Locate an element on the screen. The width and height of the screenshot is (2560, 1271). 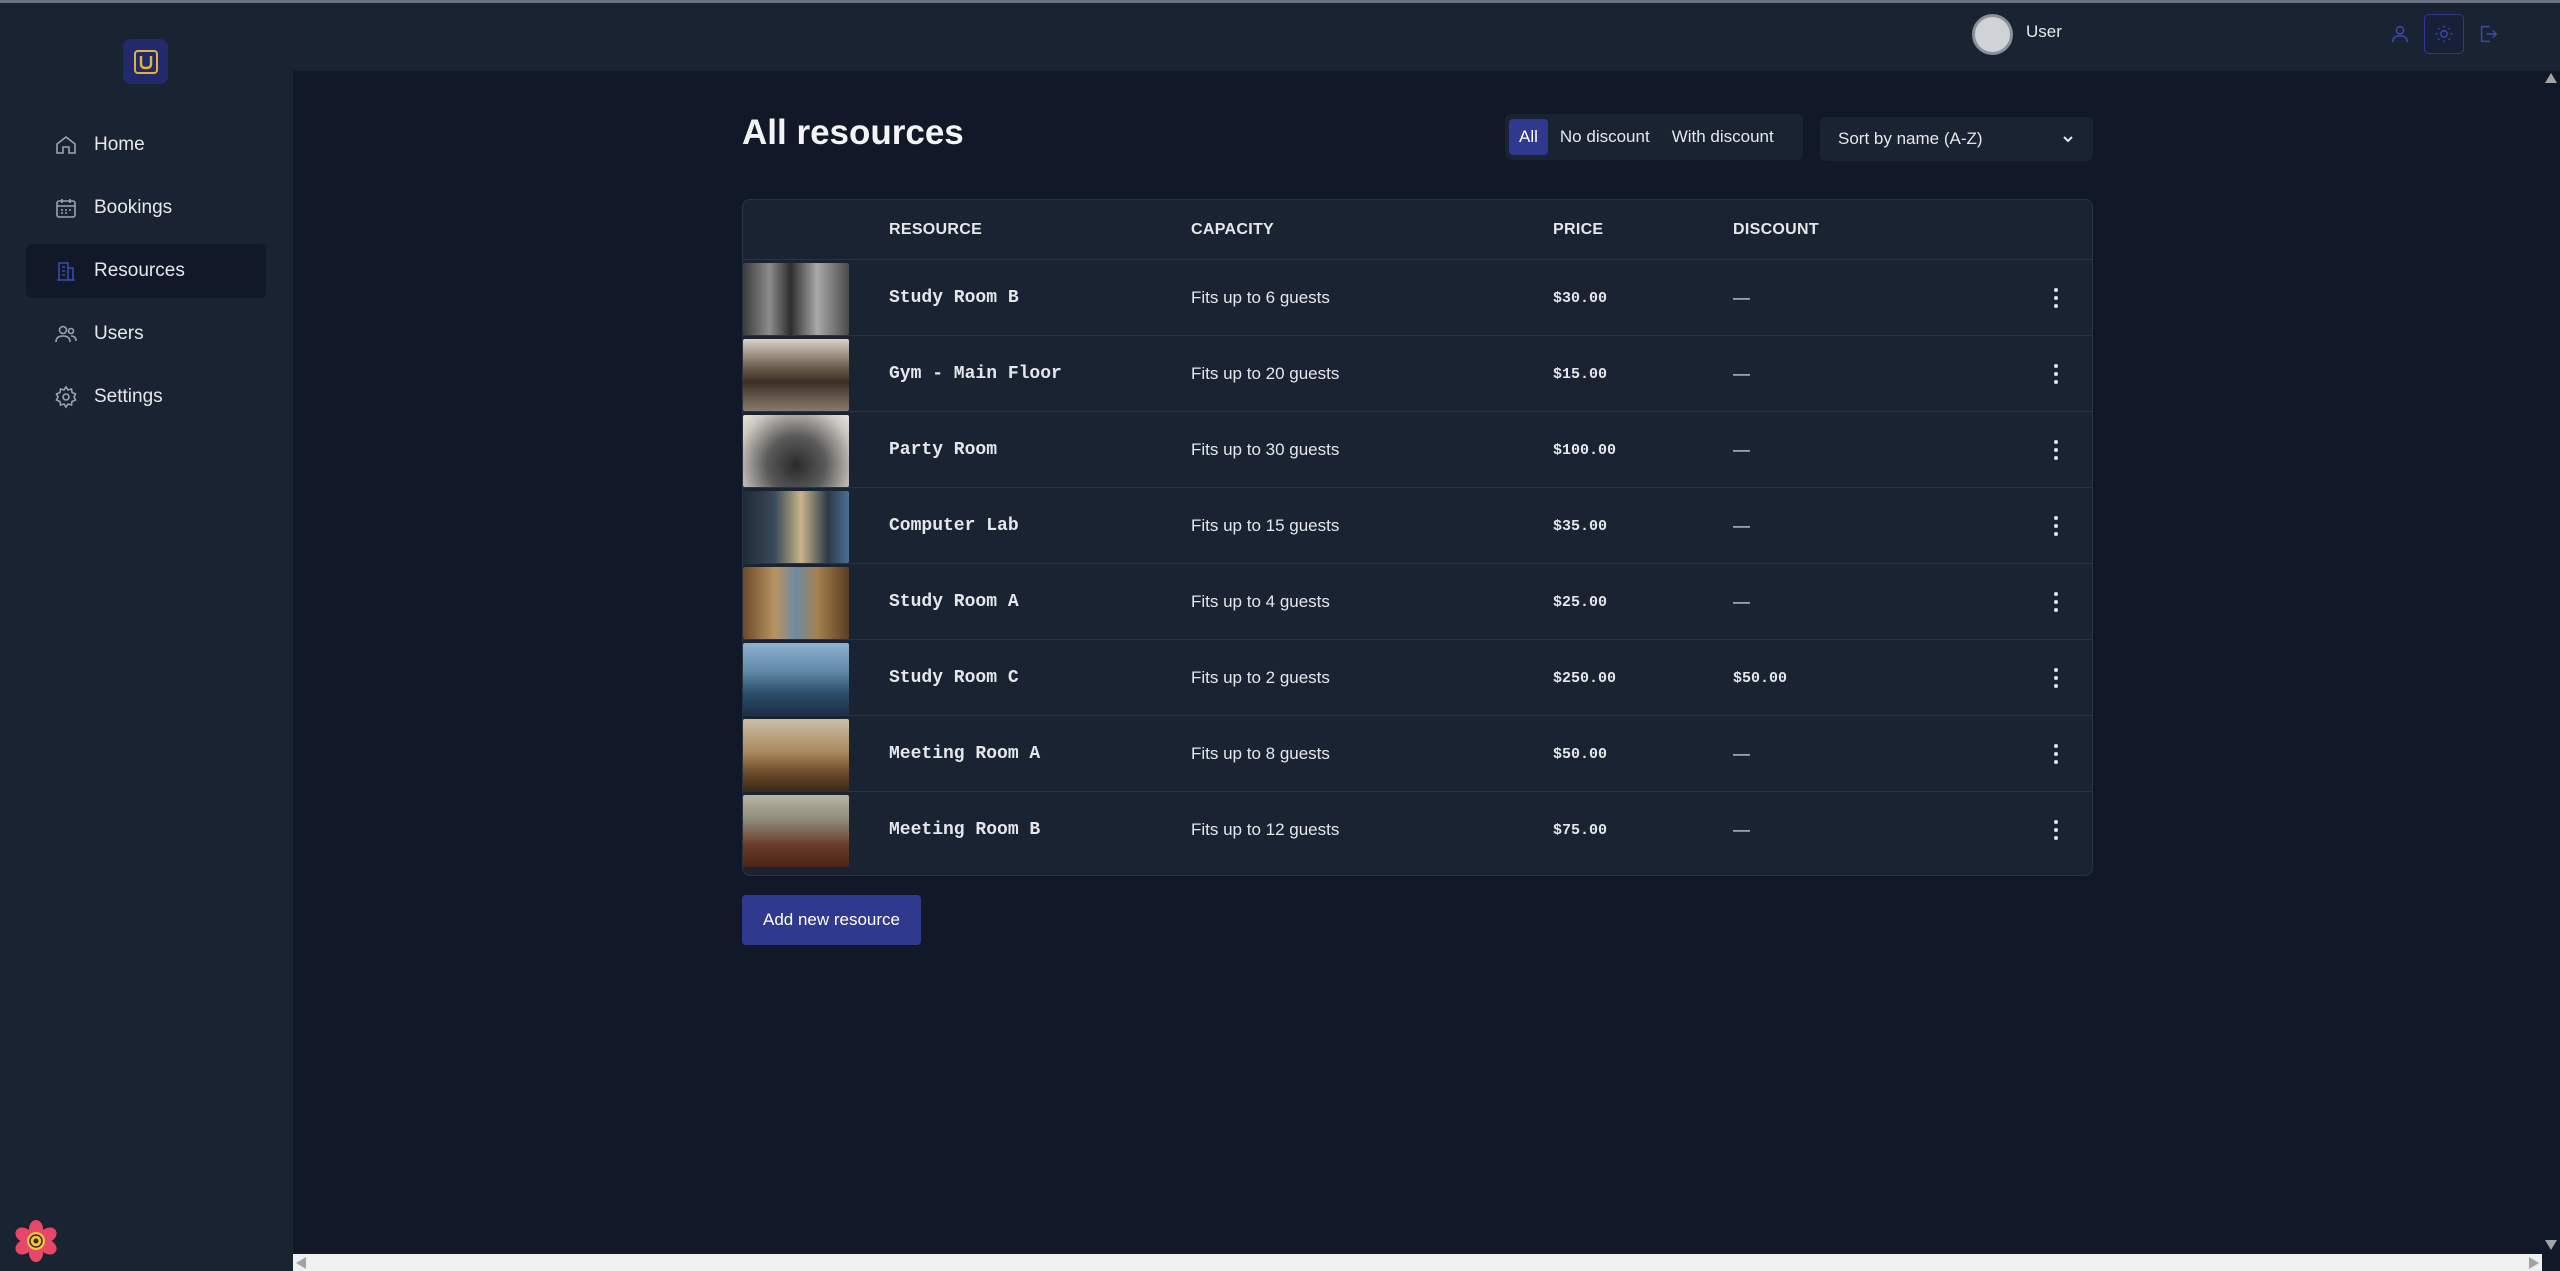
sort-select-value: Sort by name (A-Z) is located at coordinates (1910, 138).